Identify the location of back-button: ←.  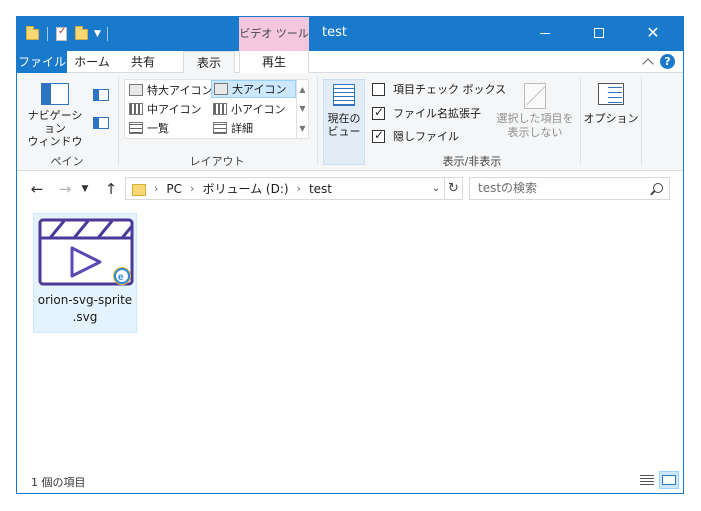
(37, 189).